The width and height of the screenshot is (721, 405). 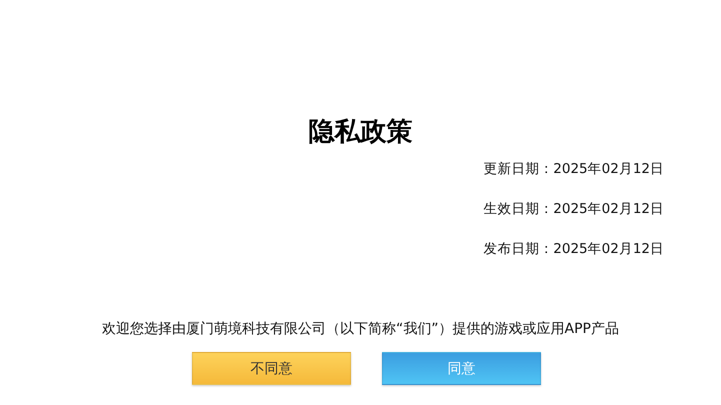 What do you see at coordinates (361, 132) in the screenshot?
I see `page-title: 隐私政策` at bounding box center [361, 132].